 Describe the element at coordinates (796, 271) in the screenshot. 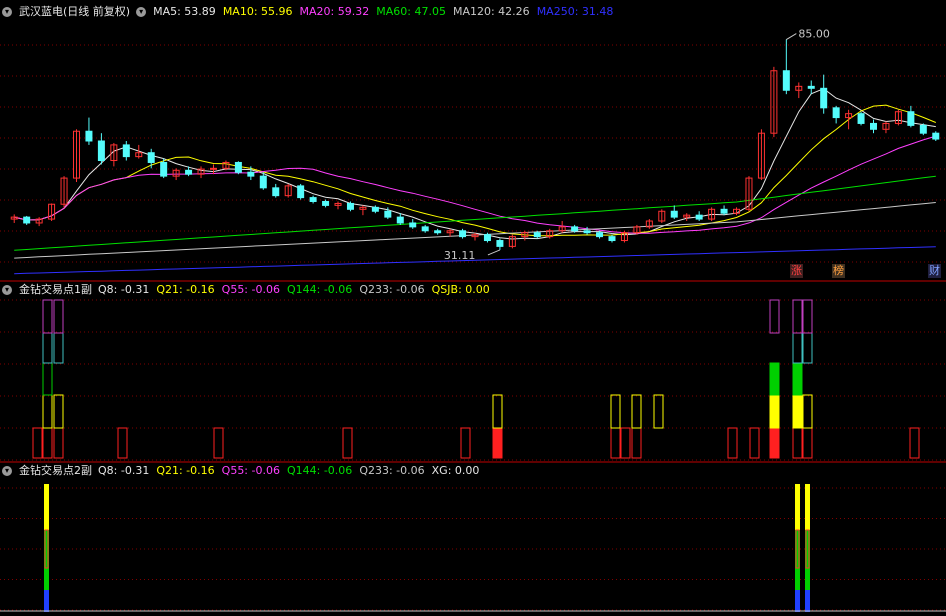

I see `limit-up-badge: 涨` at that location.